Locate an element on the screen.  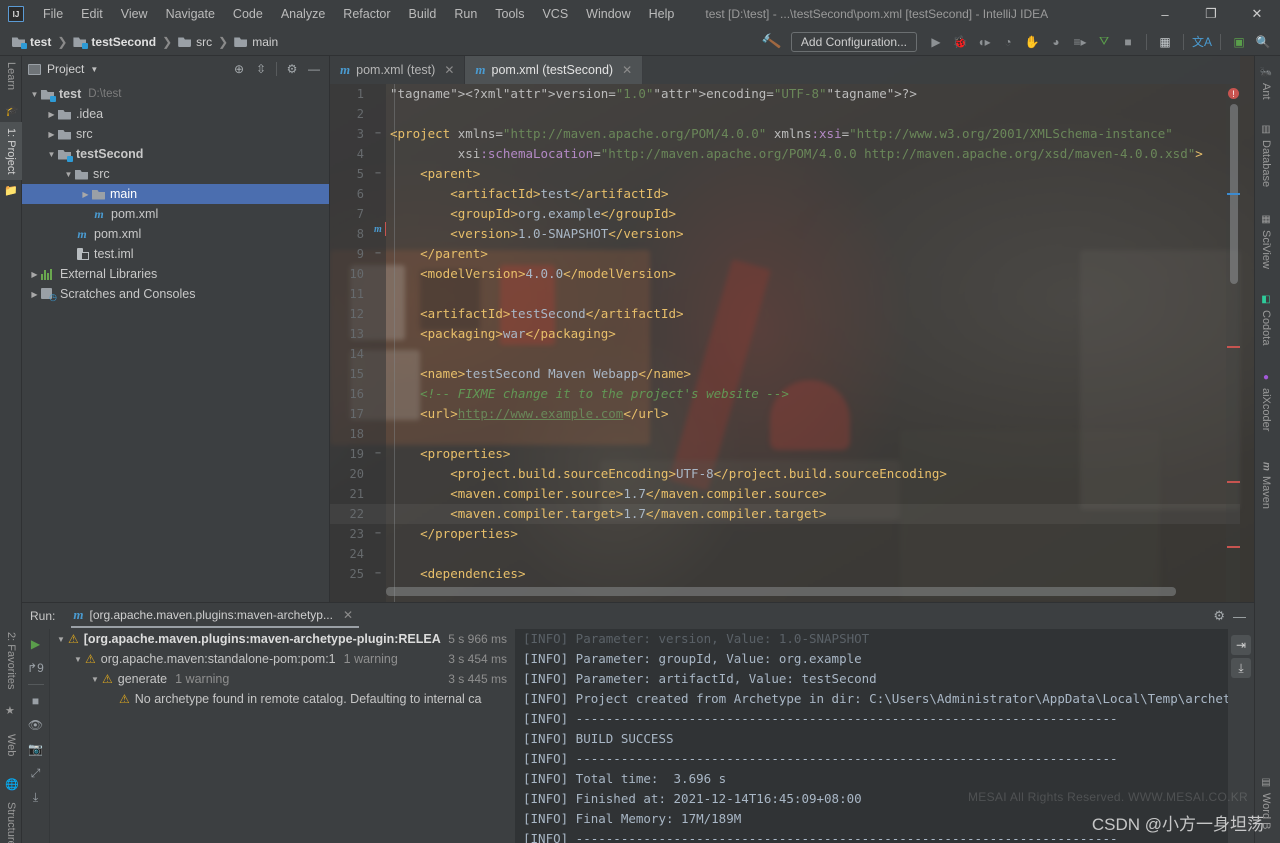
project-tree-item: test.iml is located at coordinates (175, 254).